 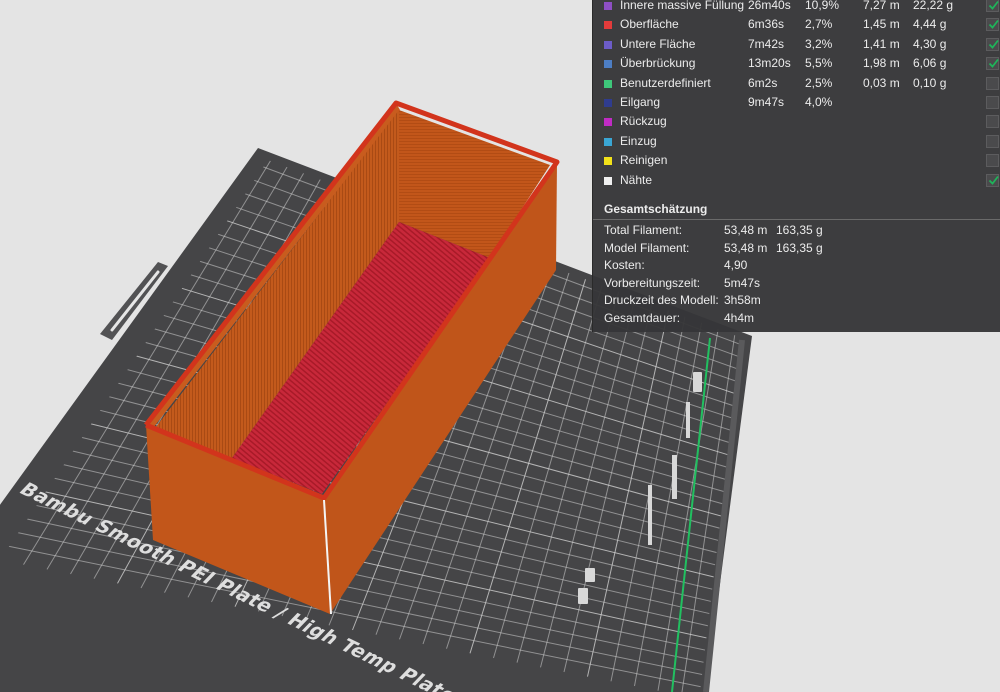 I want to click on line-type-time: 6m2s, so click(x=763, y=82).